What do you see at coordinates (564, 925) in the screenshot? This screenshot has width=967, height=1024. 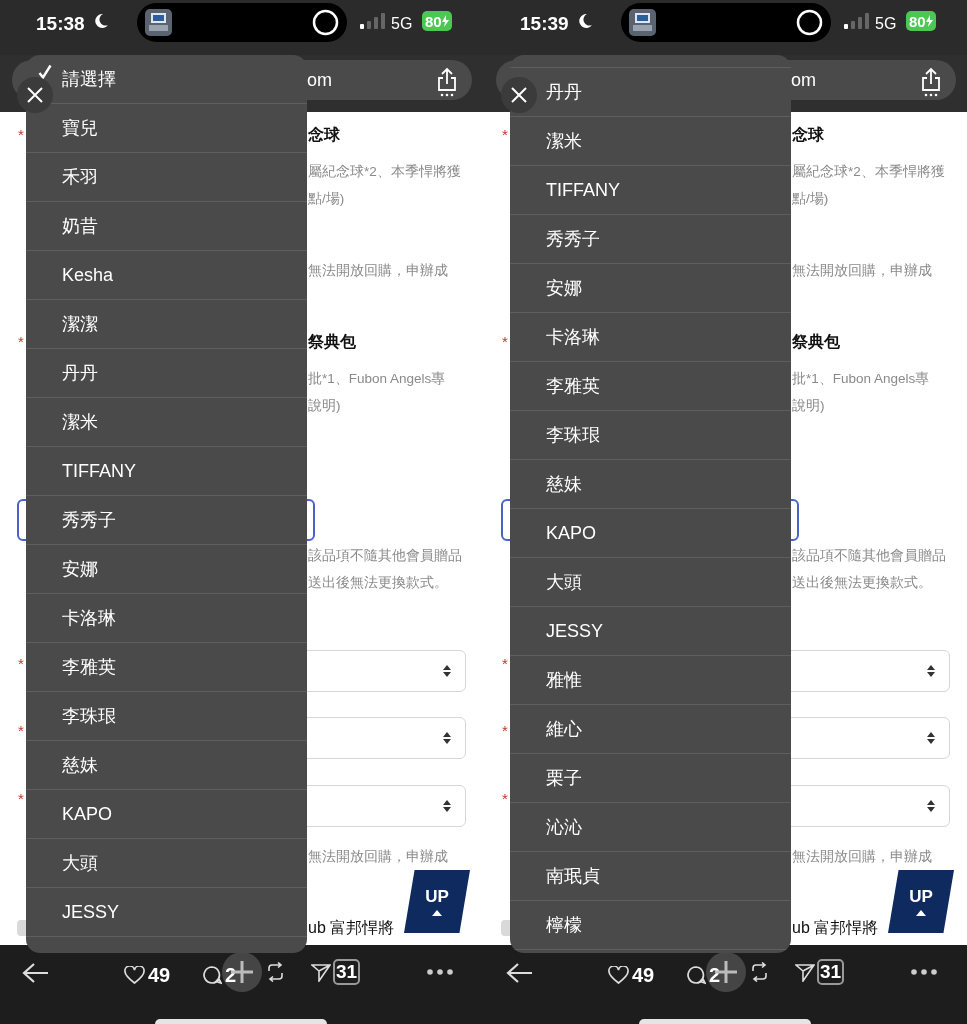 I see `menu-option: 檸檬` at bounding box center [564, 925].